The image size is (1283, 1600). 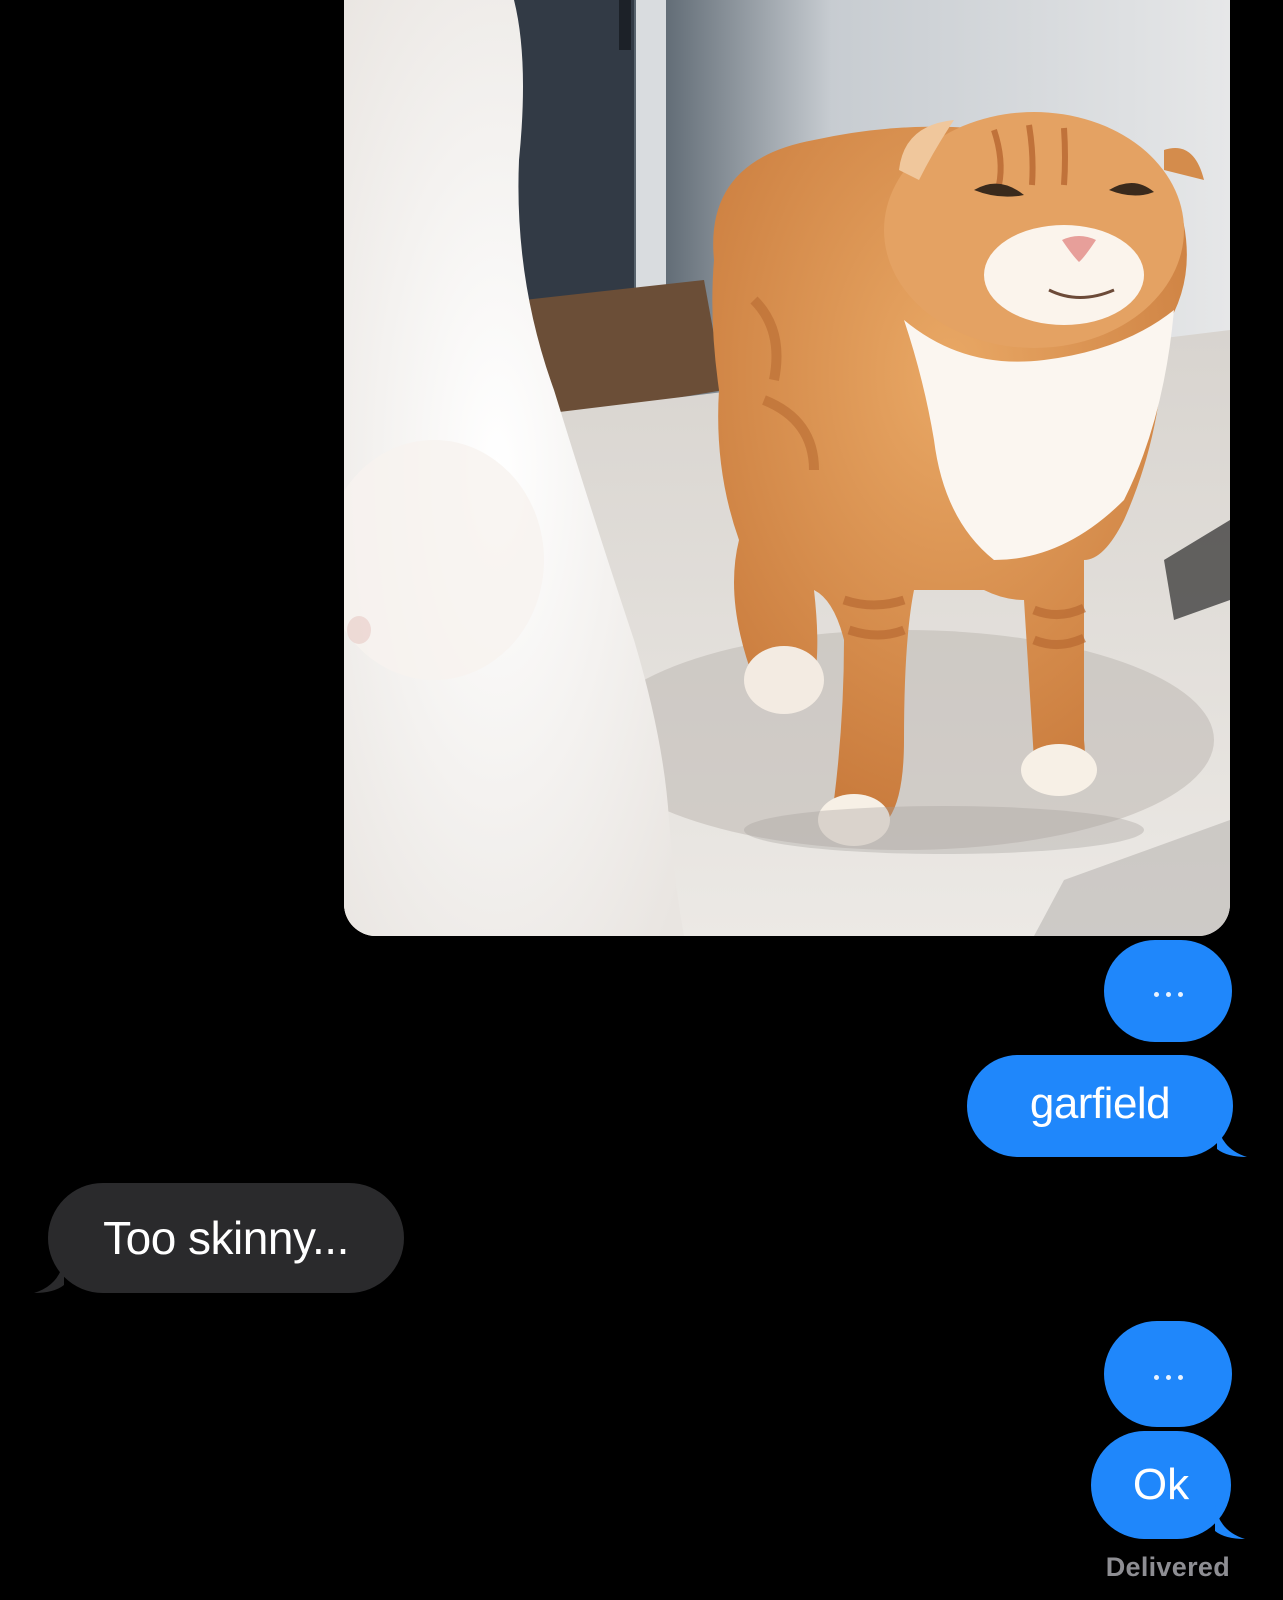 I want to click on outgoing-message-bubble: Ok, so click(x=1168, y=1485).